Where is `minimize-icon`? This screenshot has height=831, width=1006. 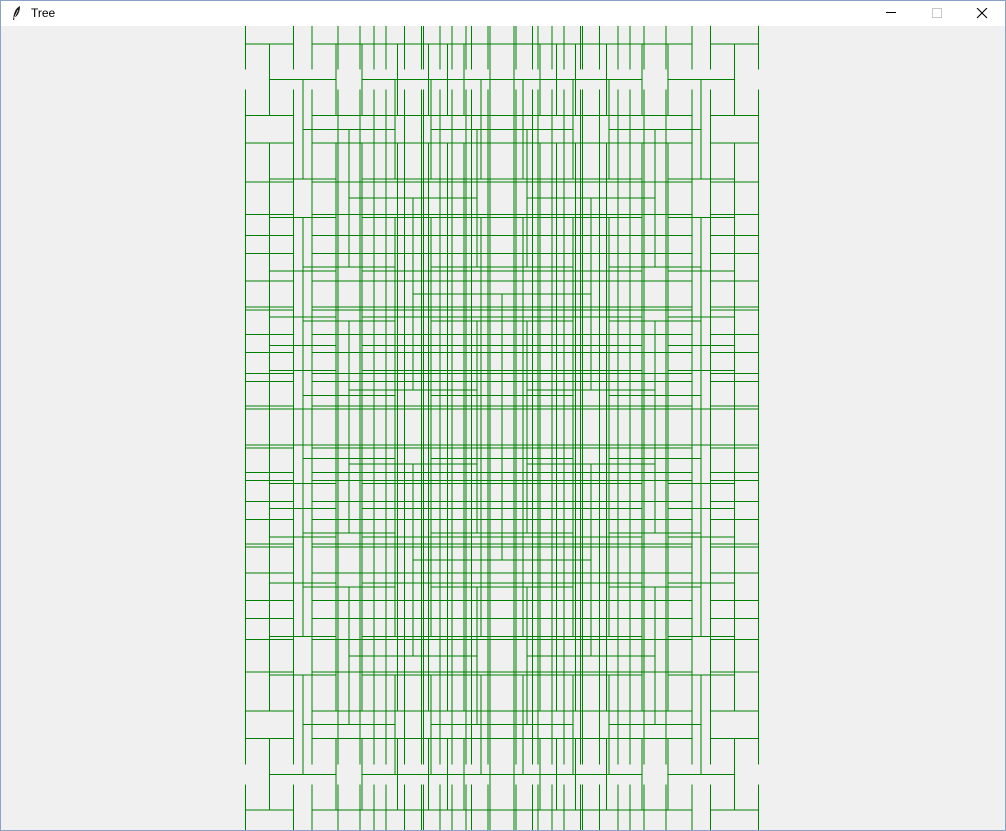 minimize-icon is located at coordinates (891, 12).